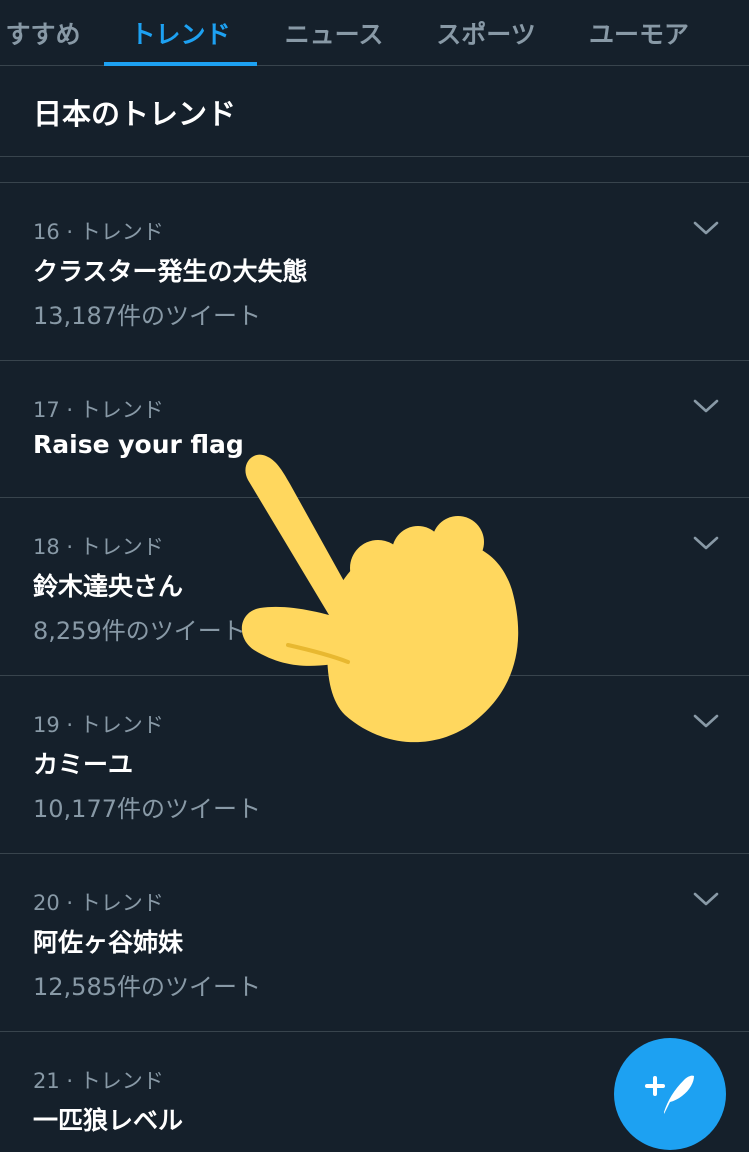  I want to click on trend-meta: 18 · トレンド, so click(98, 547).